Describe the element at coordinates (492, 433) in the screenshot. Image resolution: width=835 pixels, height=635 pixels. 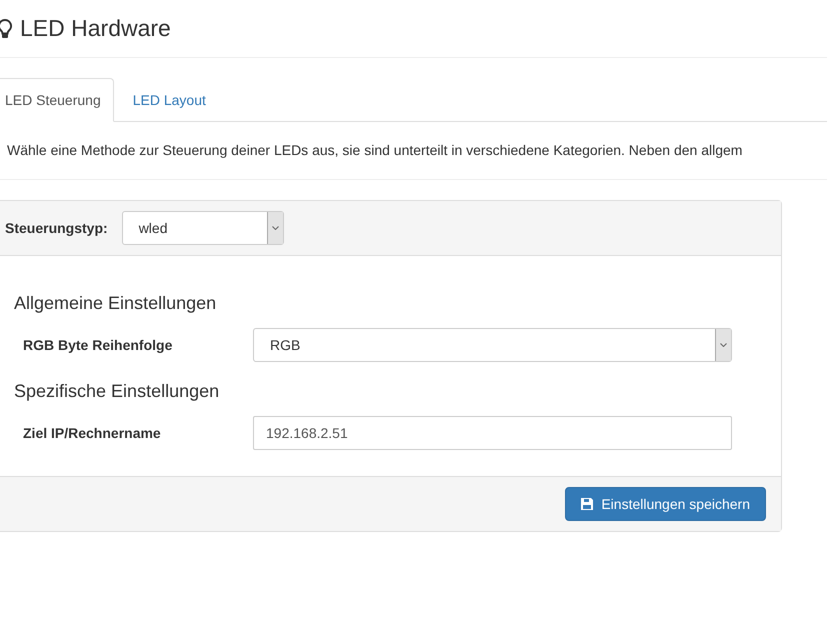
I see `input-field: 192.168.2.51` at that location.